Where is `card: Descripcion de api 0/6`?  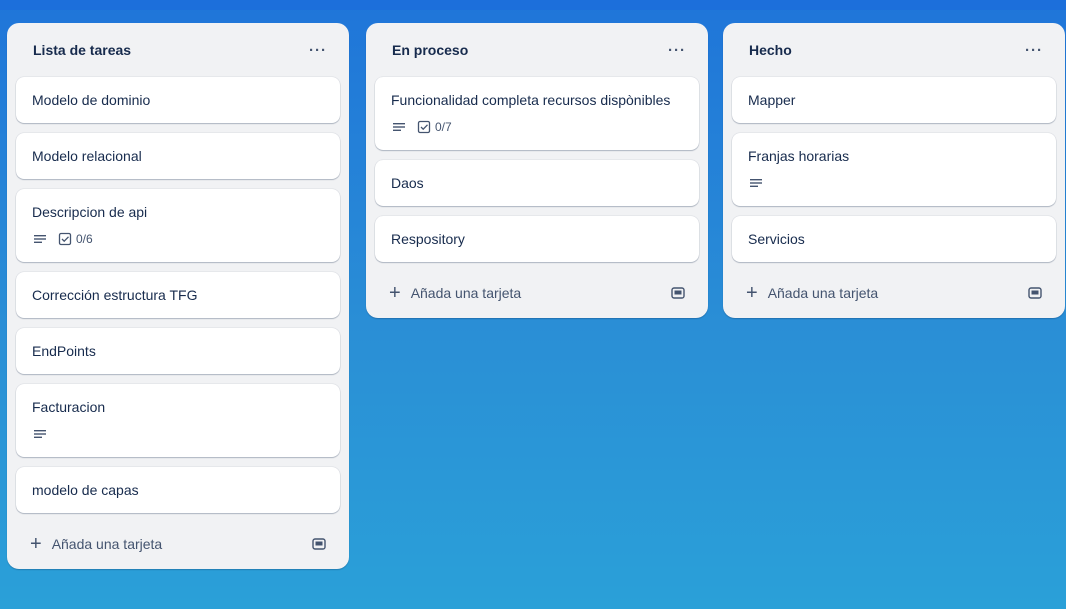
card: Descripcion de api 0/6 is located at coordinates (178, 225).